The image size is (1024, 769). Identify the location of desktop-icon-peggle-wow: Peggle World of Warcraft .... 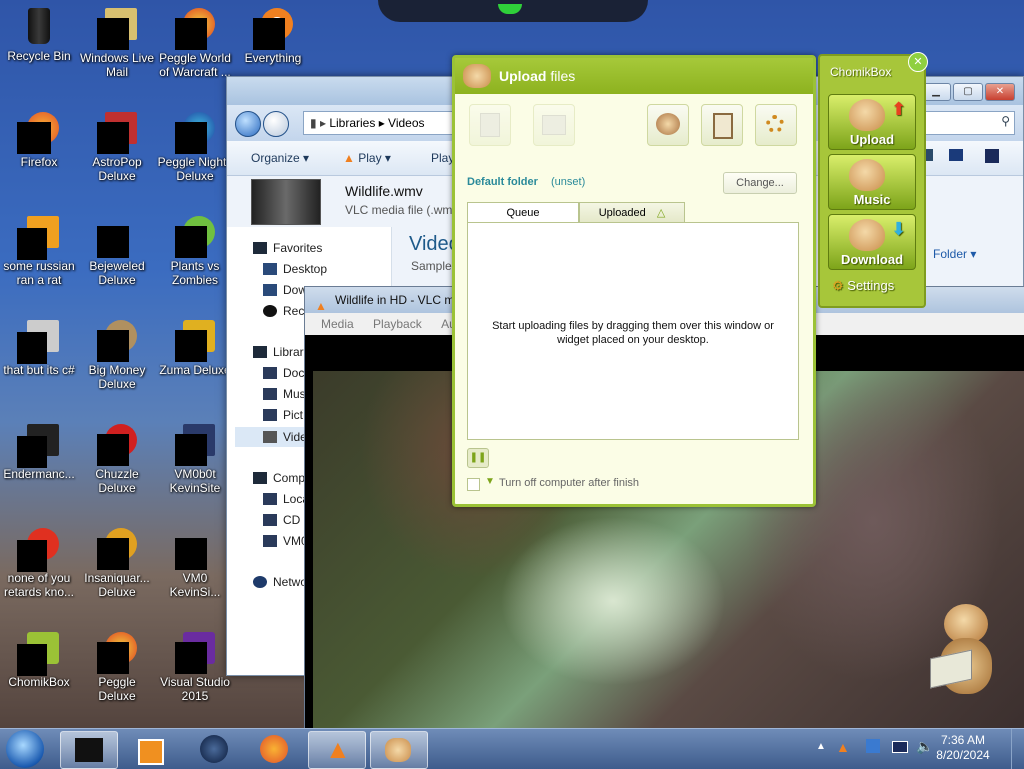
(195, 43).